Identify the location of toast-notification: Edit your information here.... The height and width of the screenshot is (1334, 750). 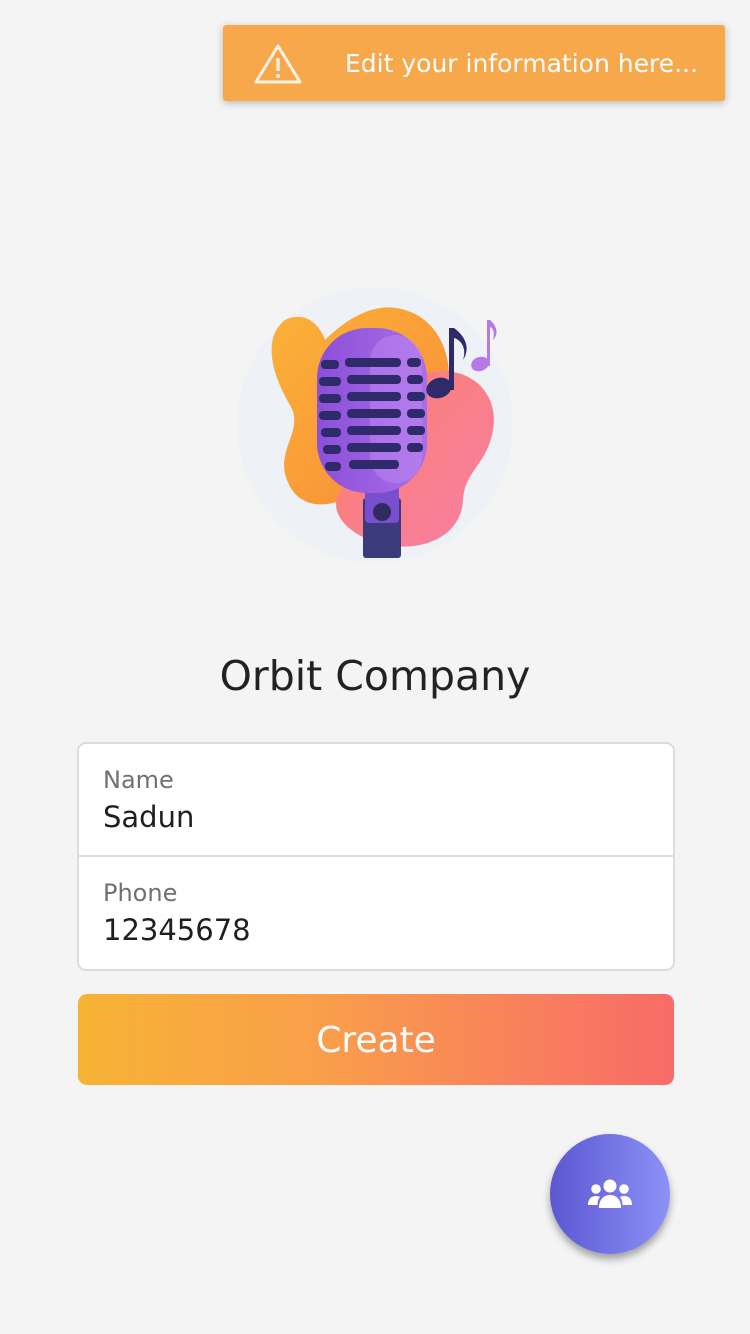
(474, 63).